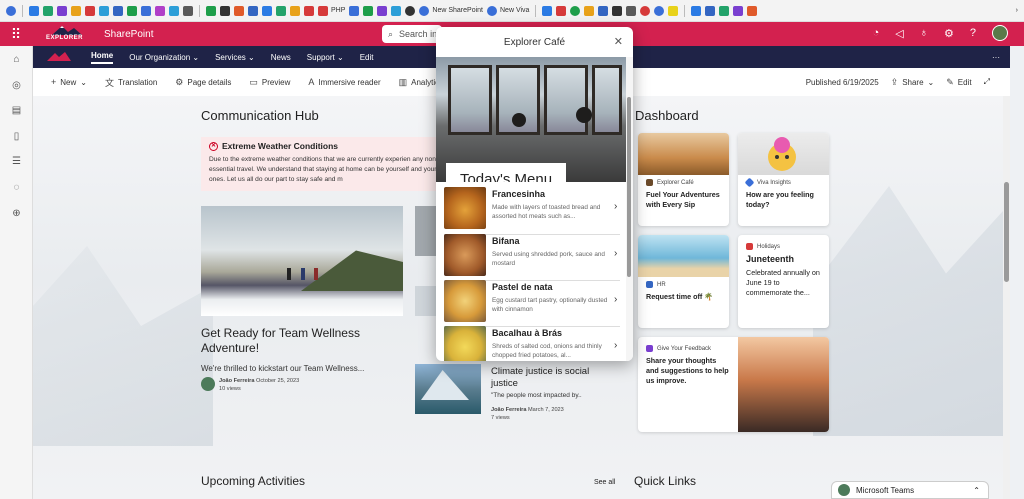  I want to click on document-icon: ▯, so click(16, 136).